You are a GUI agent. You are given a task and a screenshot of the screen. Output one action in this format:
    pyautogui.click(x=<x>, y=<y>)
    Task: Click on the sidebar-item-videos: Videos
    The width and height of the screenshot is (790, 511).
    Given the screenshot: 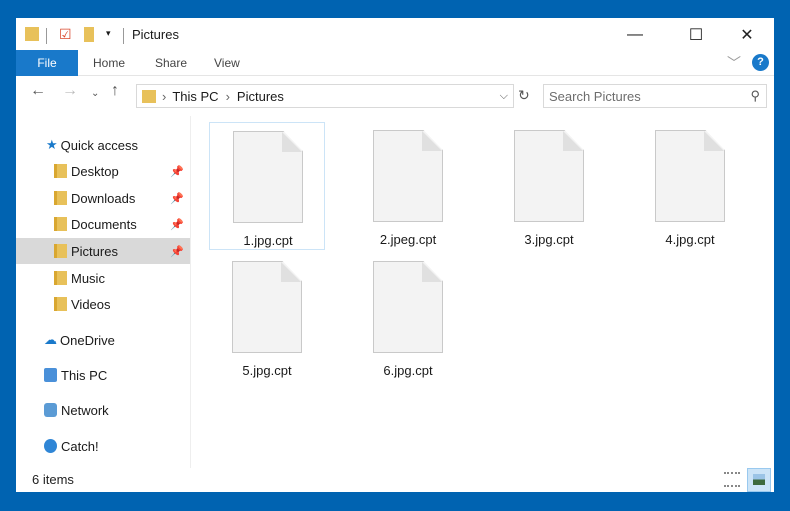 What is the action you would take?
    pyautogui.click(x=103, y=304)
    